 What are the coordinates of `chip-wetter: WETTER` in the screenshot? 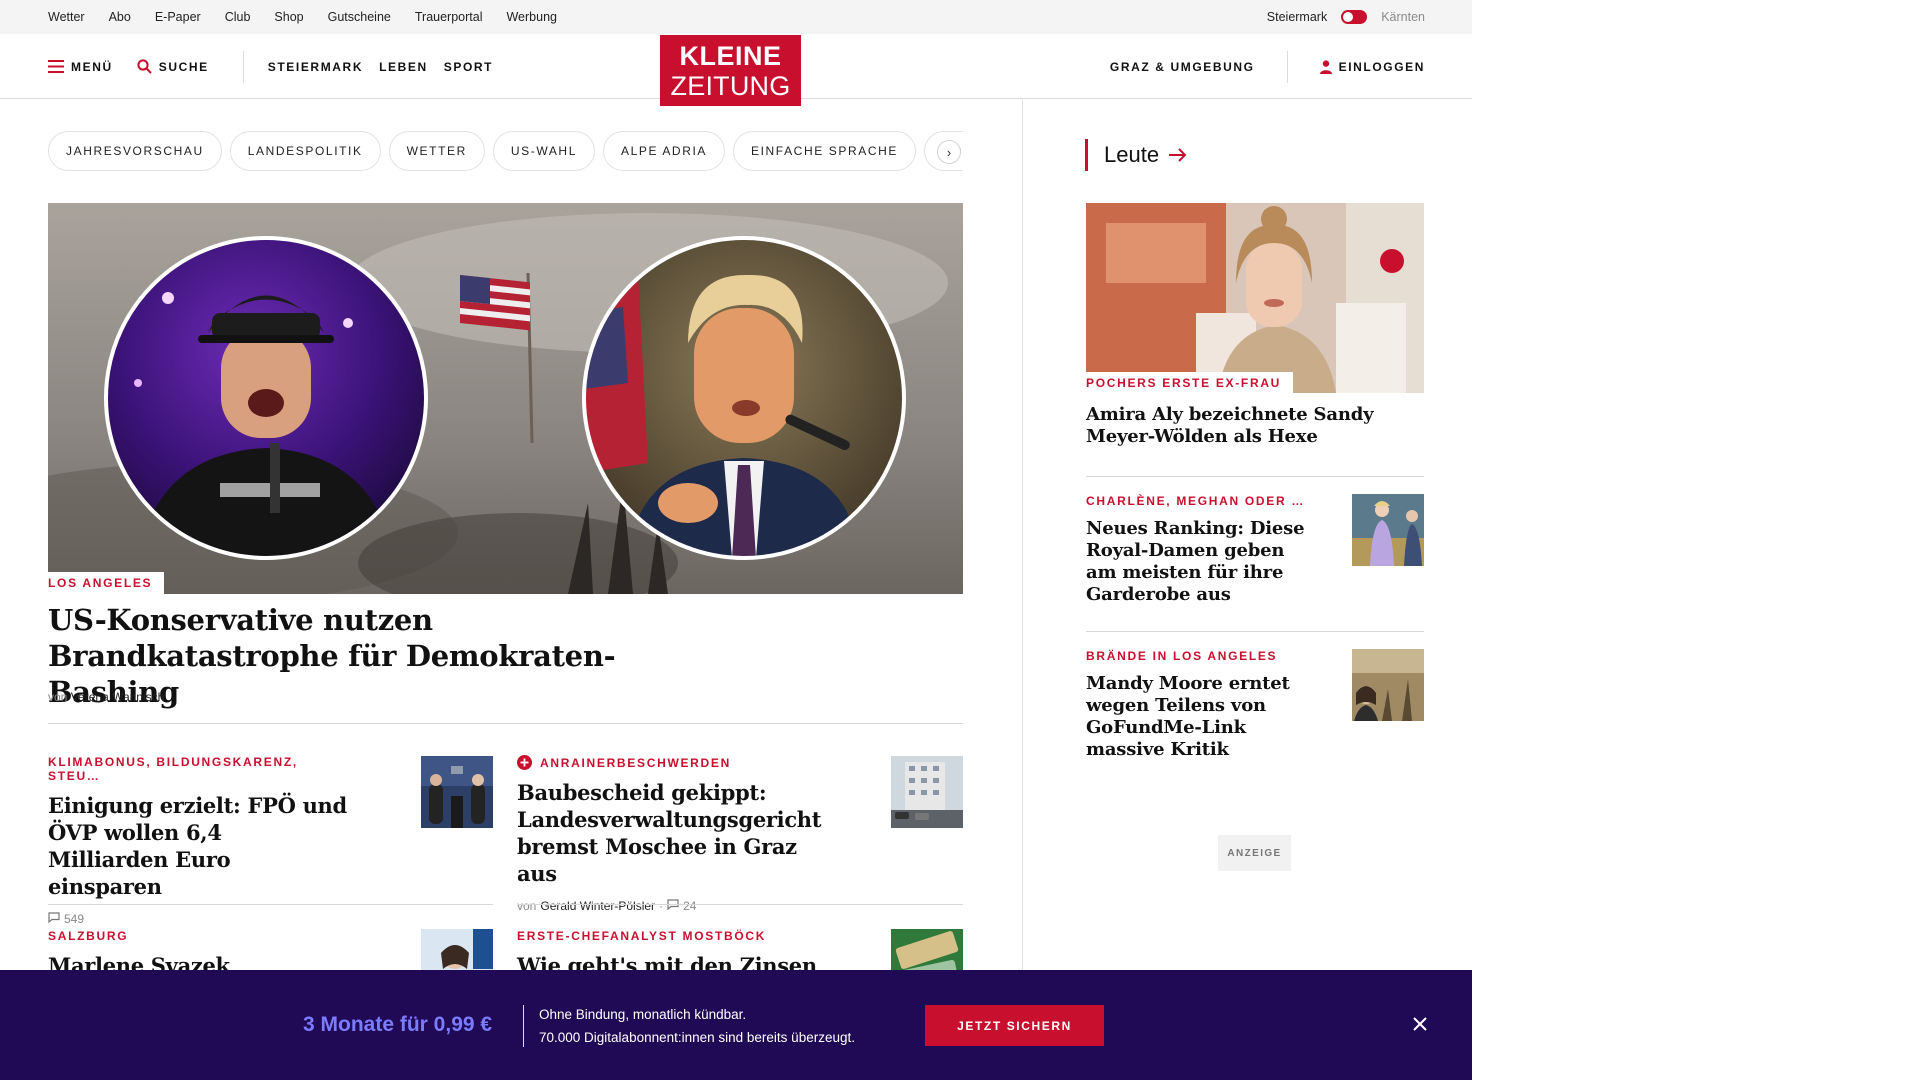 It's located at (436, 151).